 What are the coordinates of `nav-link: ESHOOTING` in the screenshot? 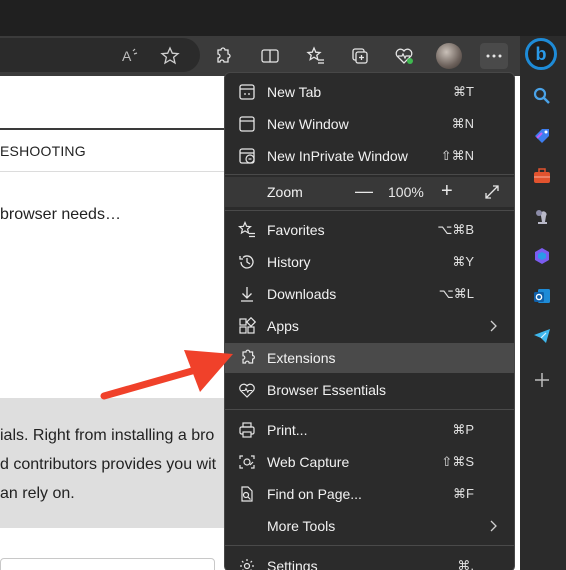 It's located at (43, 151).